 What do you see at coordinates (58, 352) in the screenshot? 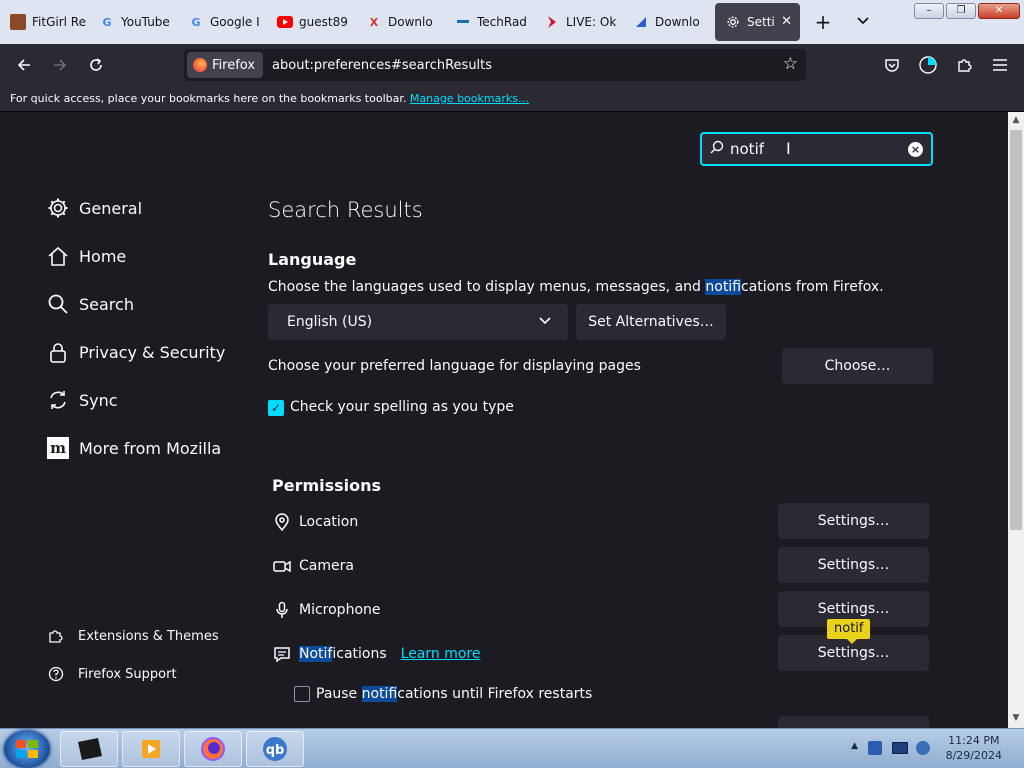
I see `lock-icon` at bounding box center [58, 352].